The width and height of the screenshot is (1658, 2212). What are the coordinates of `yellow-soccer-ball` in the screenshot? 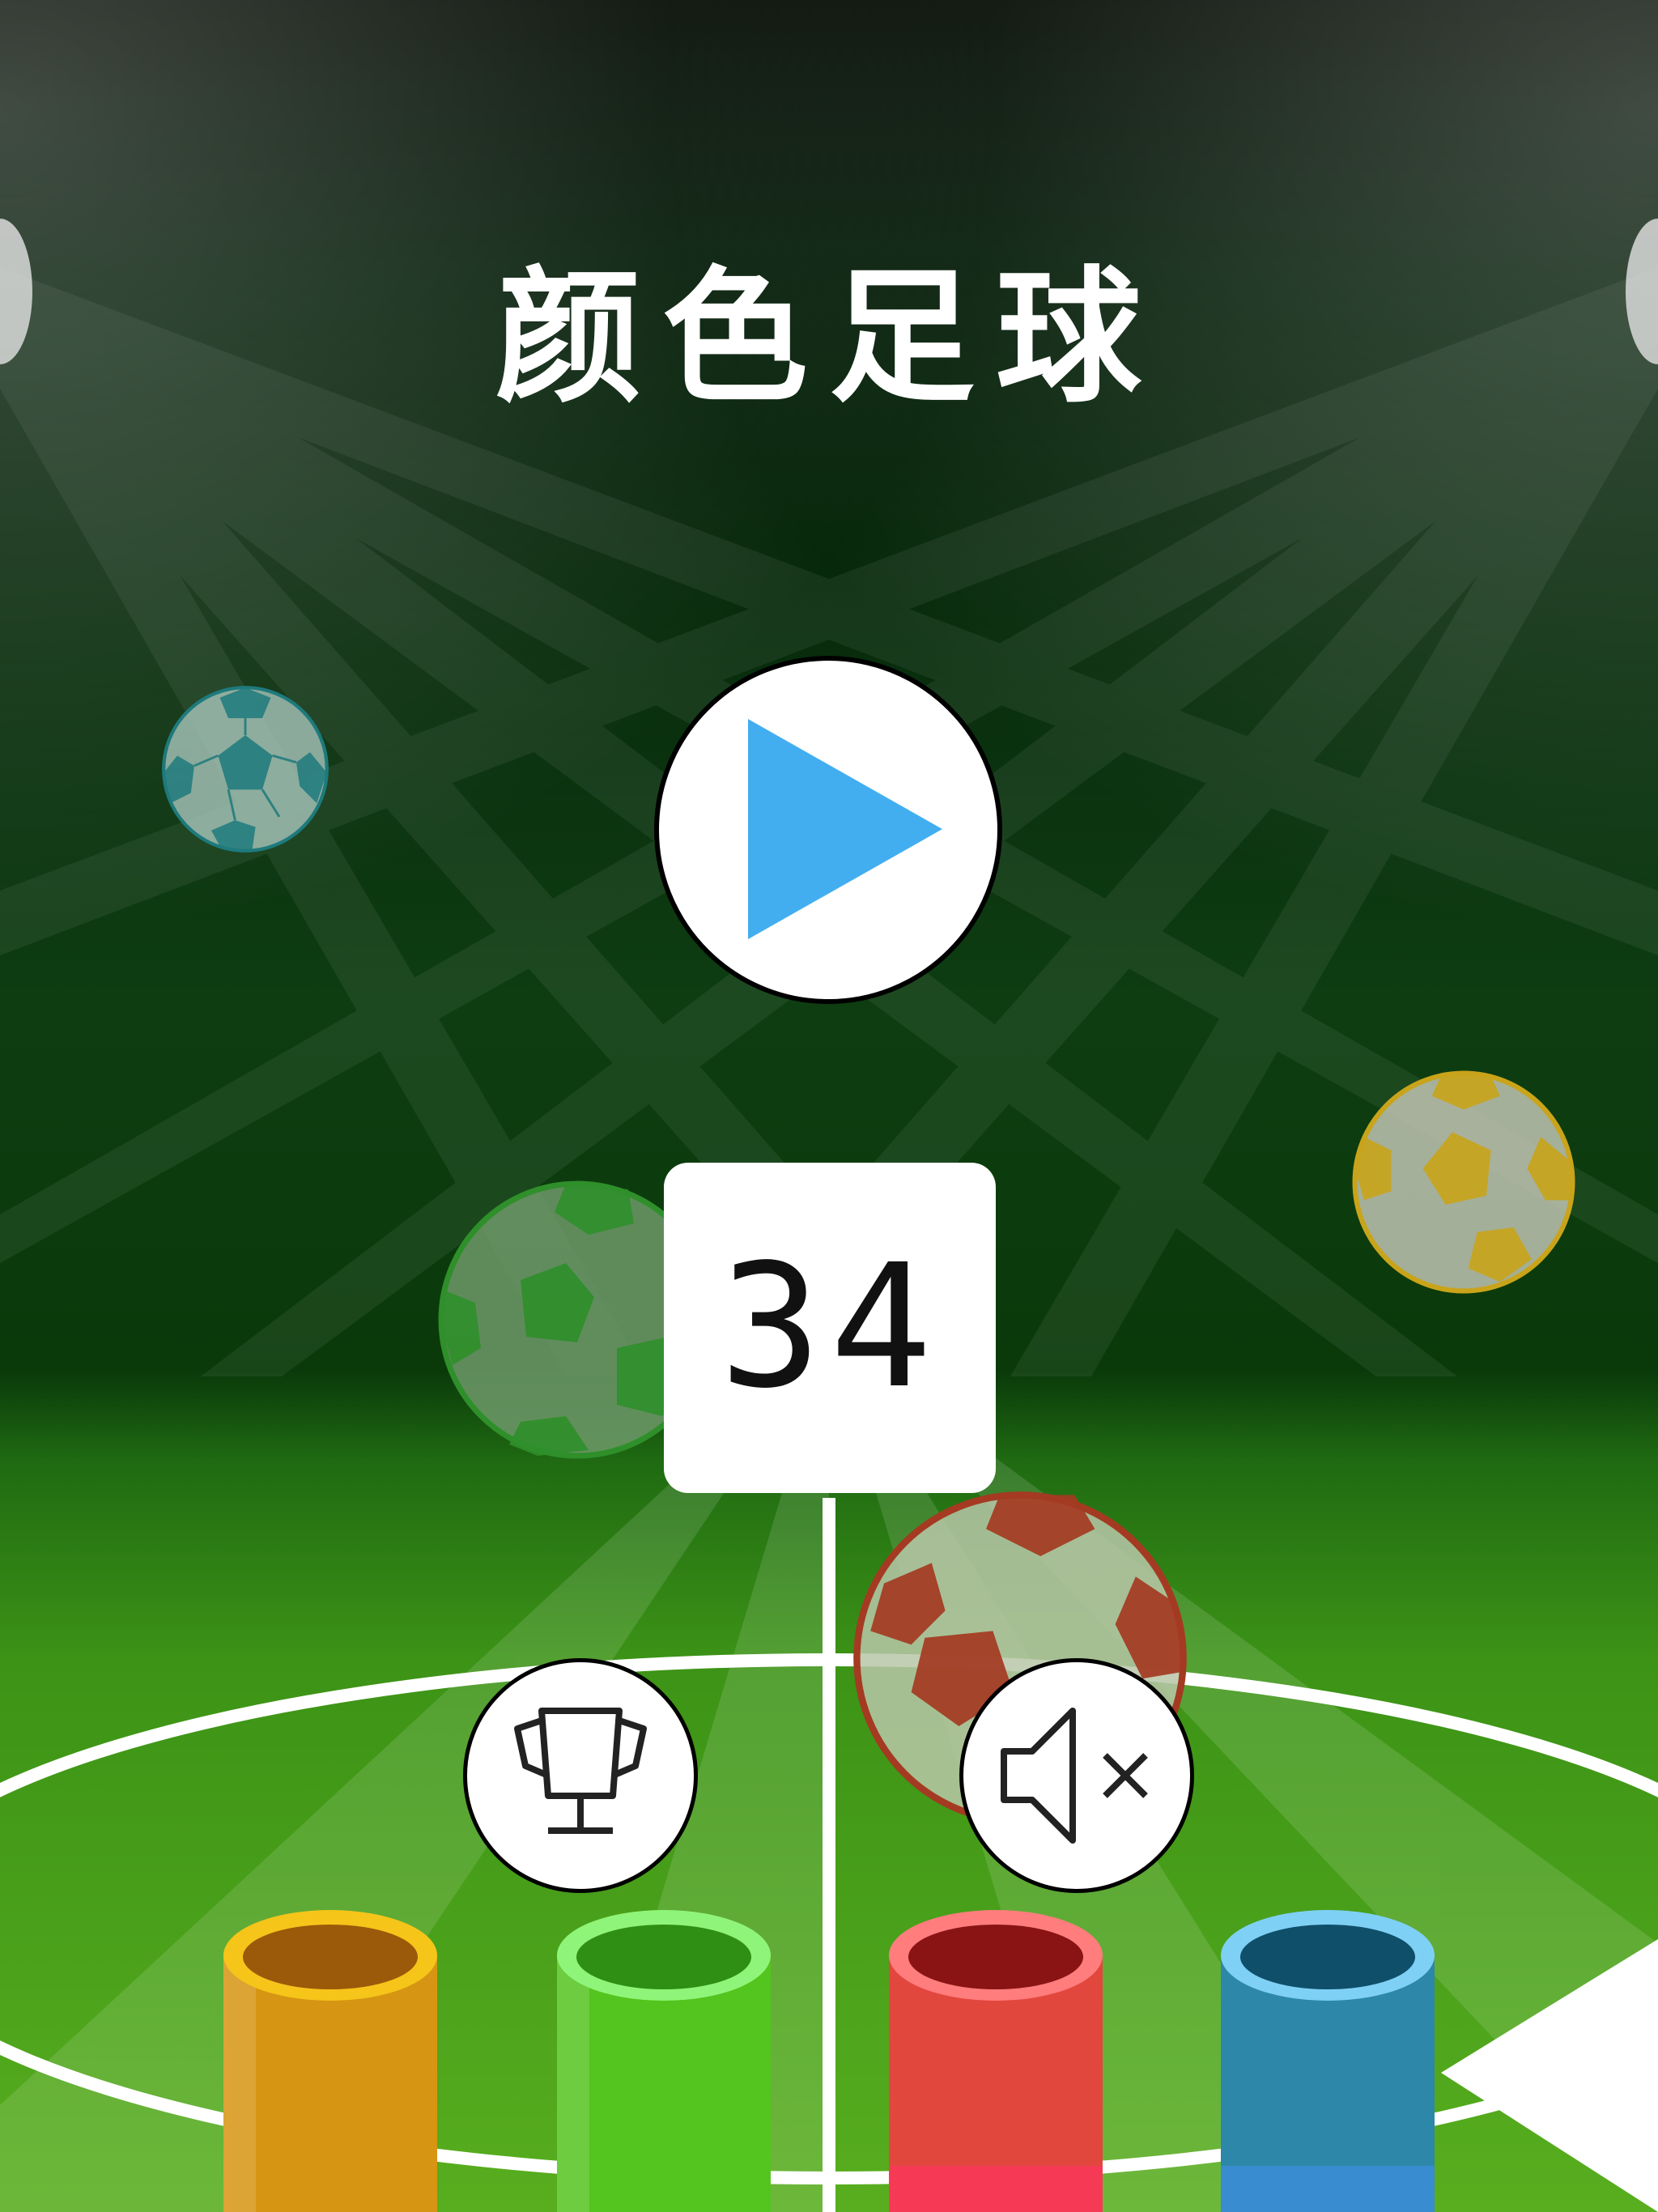 It's located at (1463, 1182).